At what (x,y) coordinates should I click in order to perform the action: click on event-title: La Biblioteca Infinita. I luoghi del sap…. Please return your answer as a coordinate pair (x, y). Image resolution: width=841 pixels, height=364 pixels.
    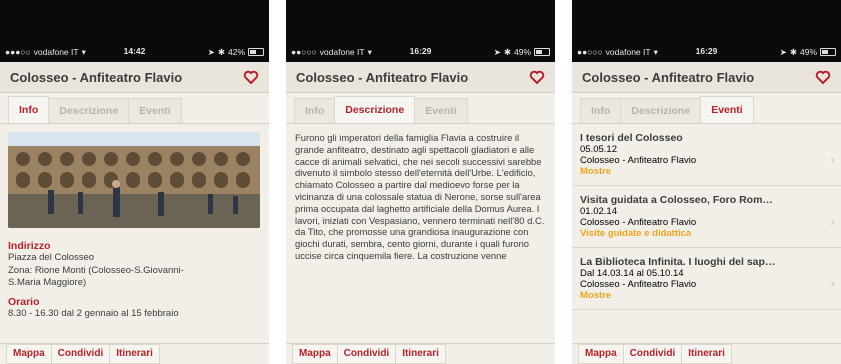
    Looking at the image, I should click on (678, 262).